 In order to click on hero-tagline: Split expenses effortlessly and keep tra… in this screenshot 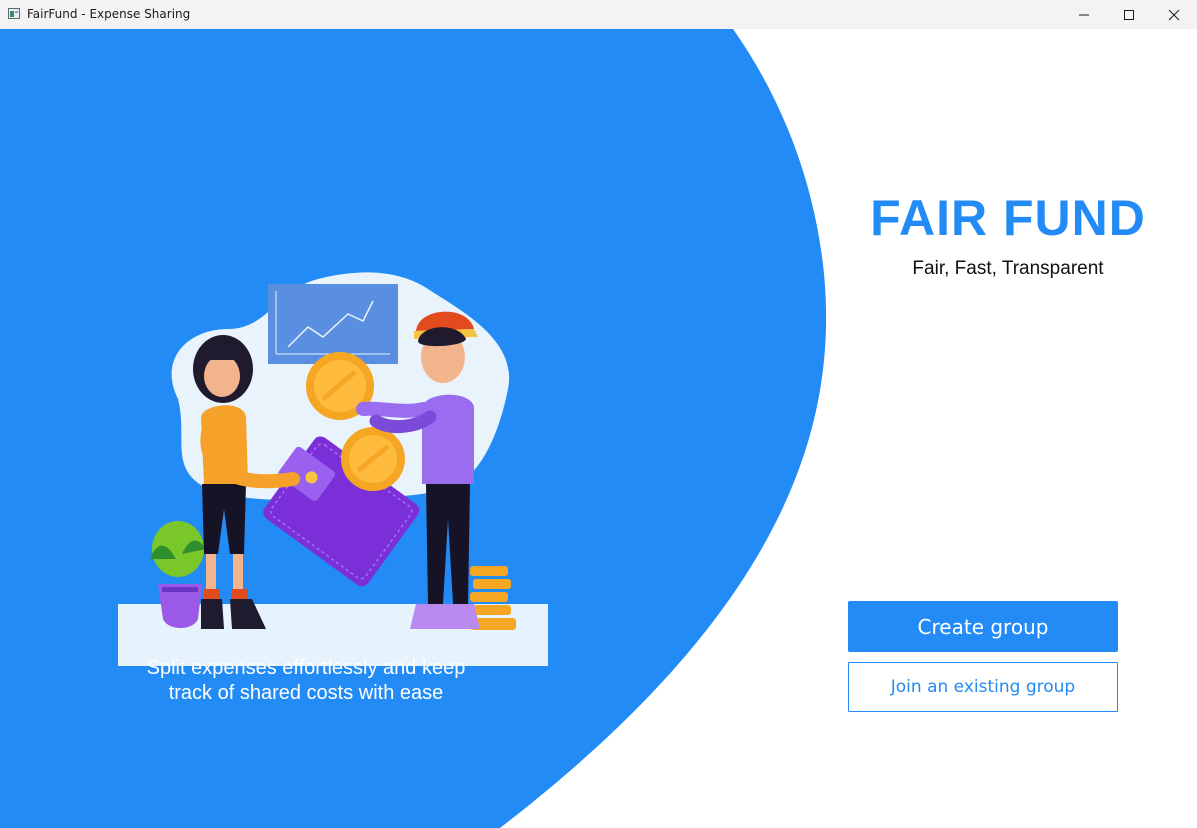, I will do `click(306, 681)`.